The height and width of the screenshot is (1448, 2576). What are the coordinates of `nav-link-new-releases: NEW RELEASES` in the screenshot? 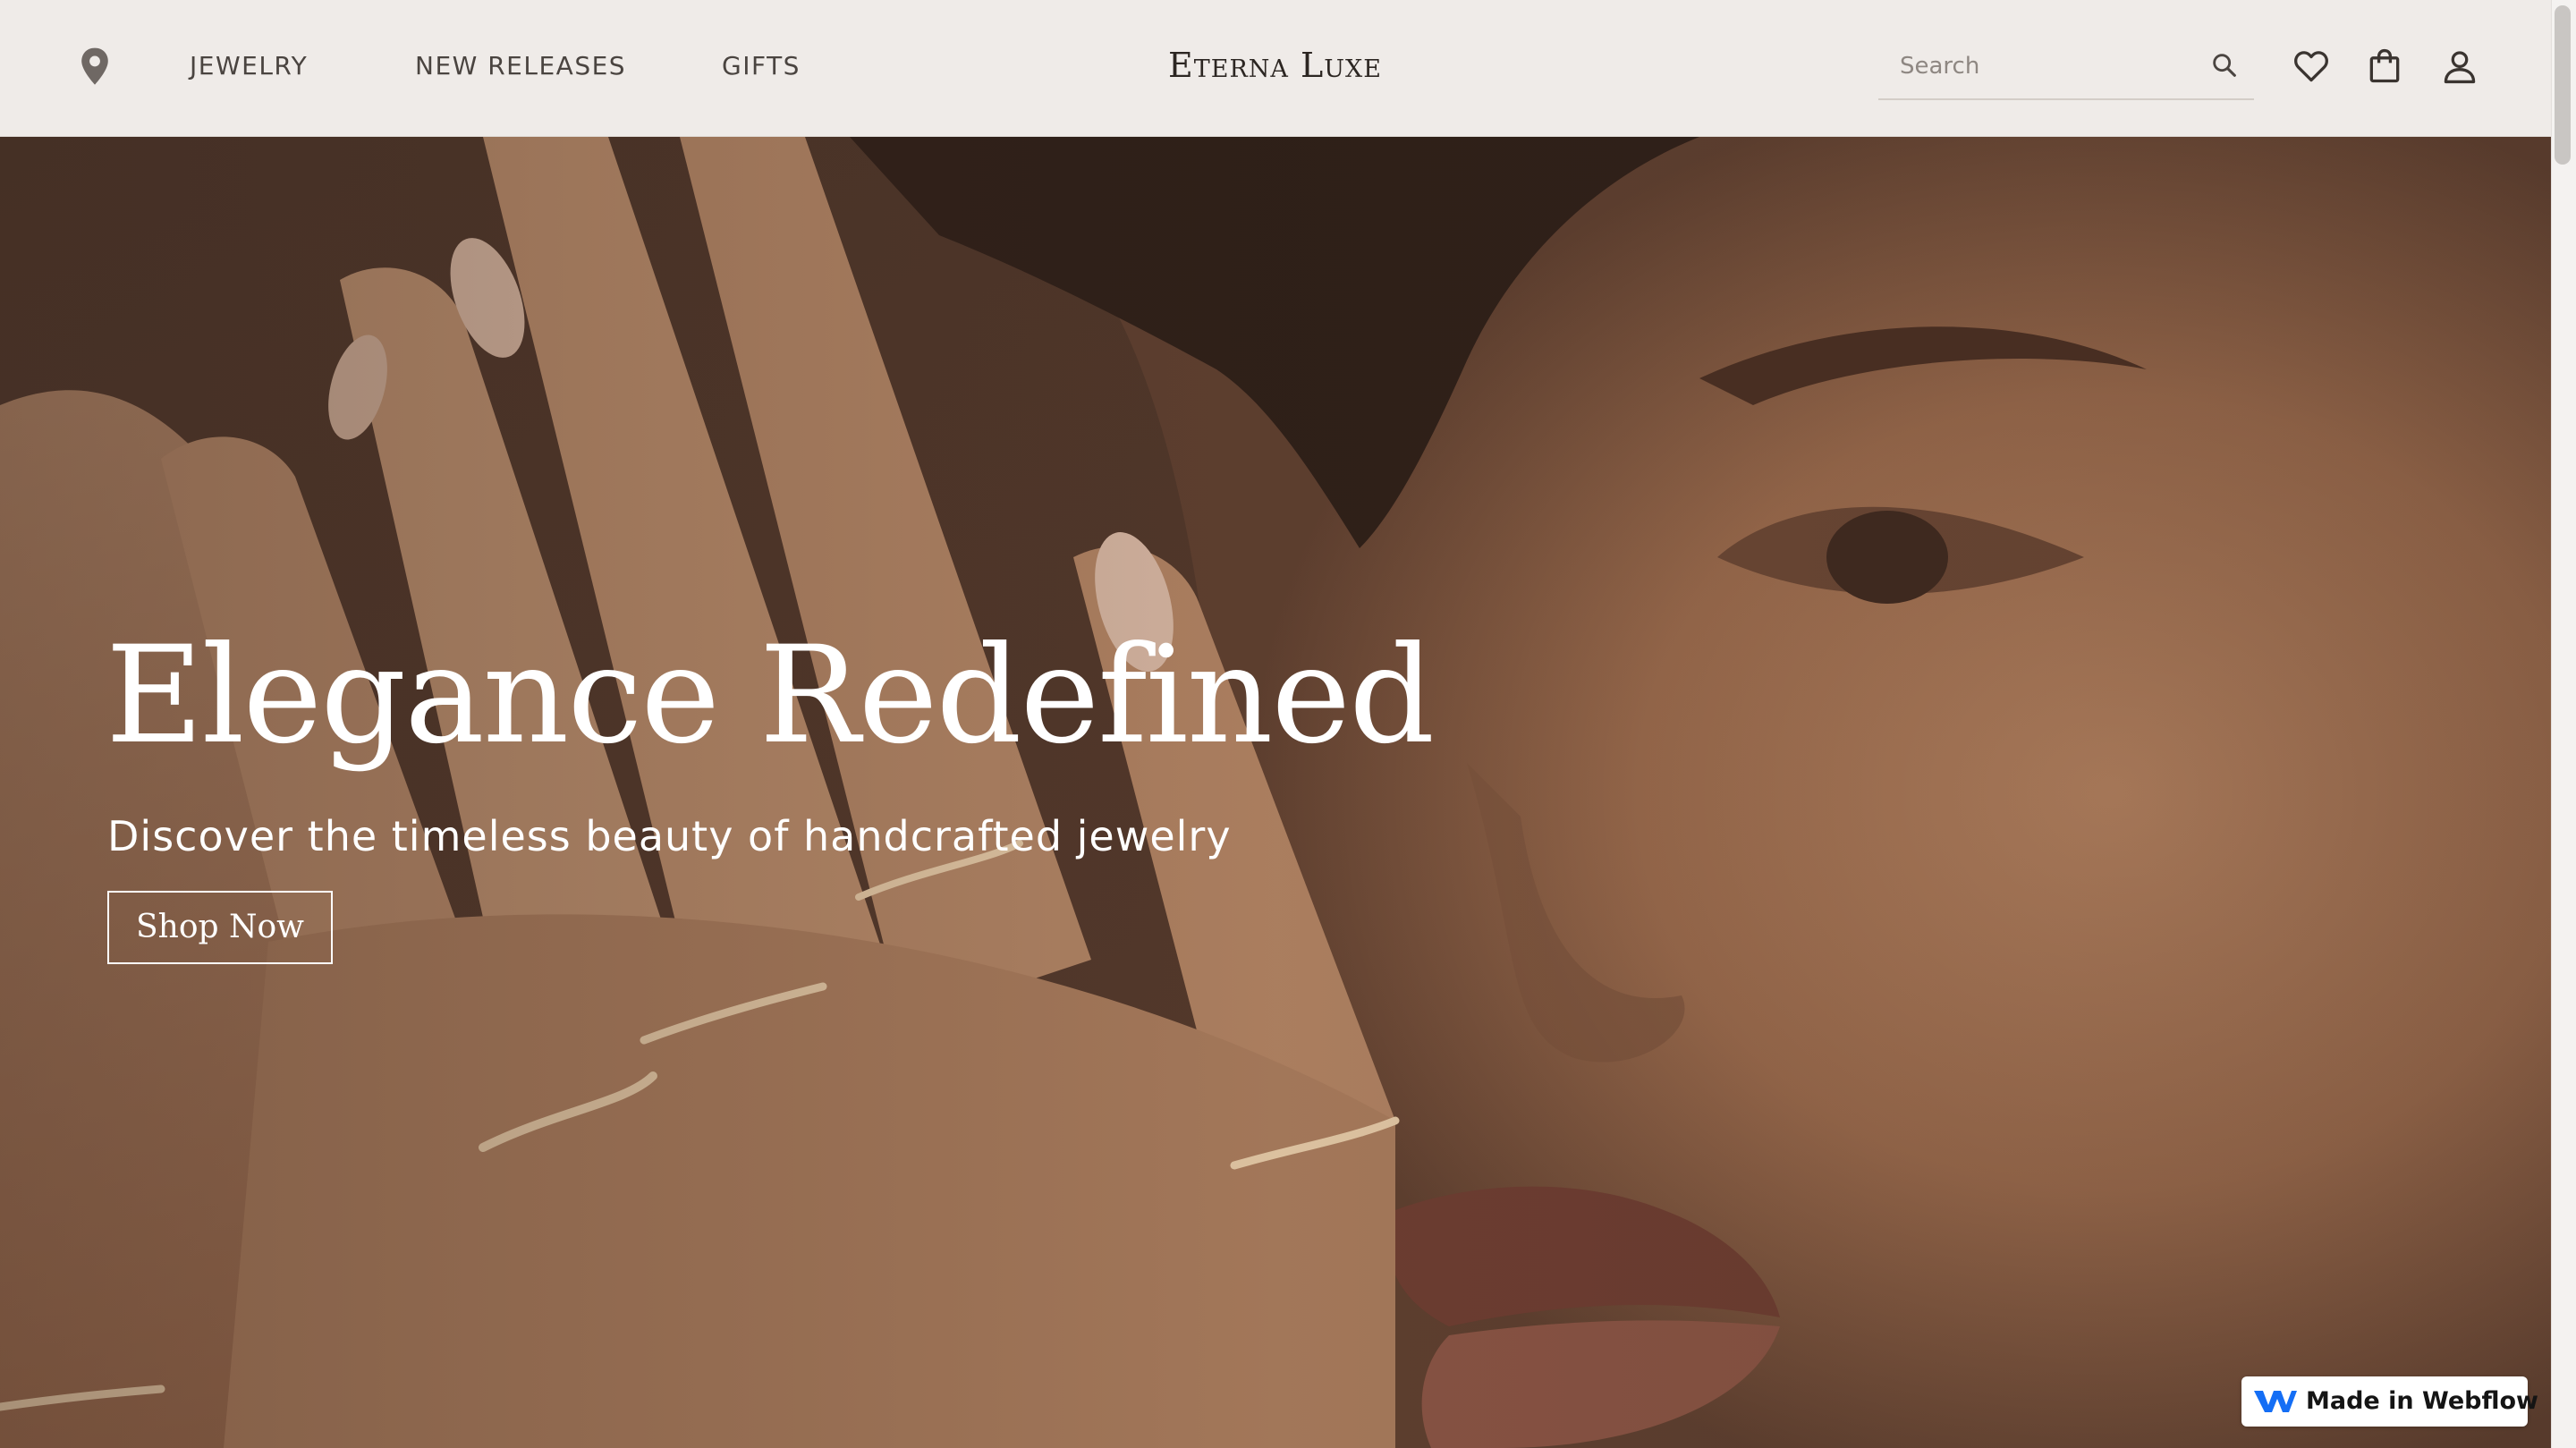 It's located at (520, 66).